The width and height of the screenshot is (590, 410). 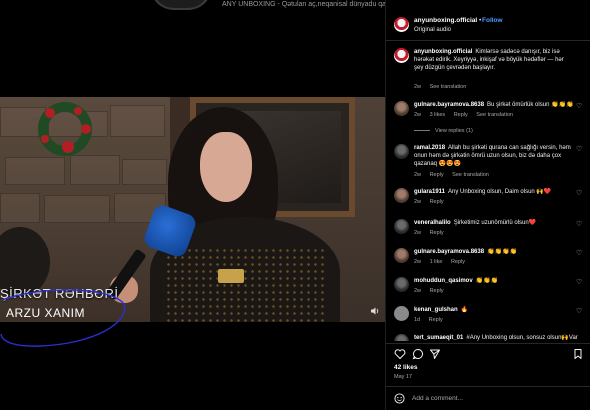 What do you see at coordinates (406, 367) in the screenshot?
I see `likes-count: 42 likes` at bounding box center [406, 367].